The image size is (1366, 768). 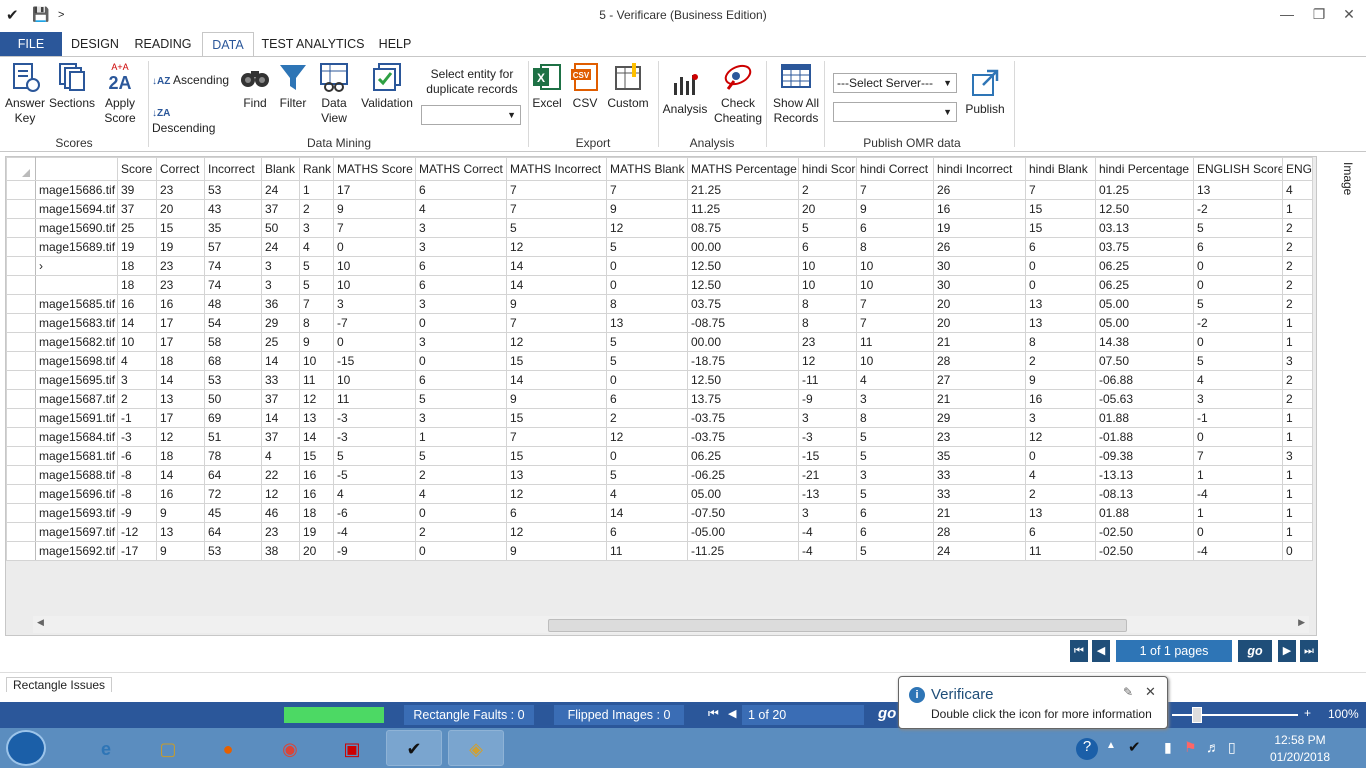 What do you see at coordinates (1144, 266) in the screenshot?
I see `table-cell: 06.25` at bounding box center [1144, 266].